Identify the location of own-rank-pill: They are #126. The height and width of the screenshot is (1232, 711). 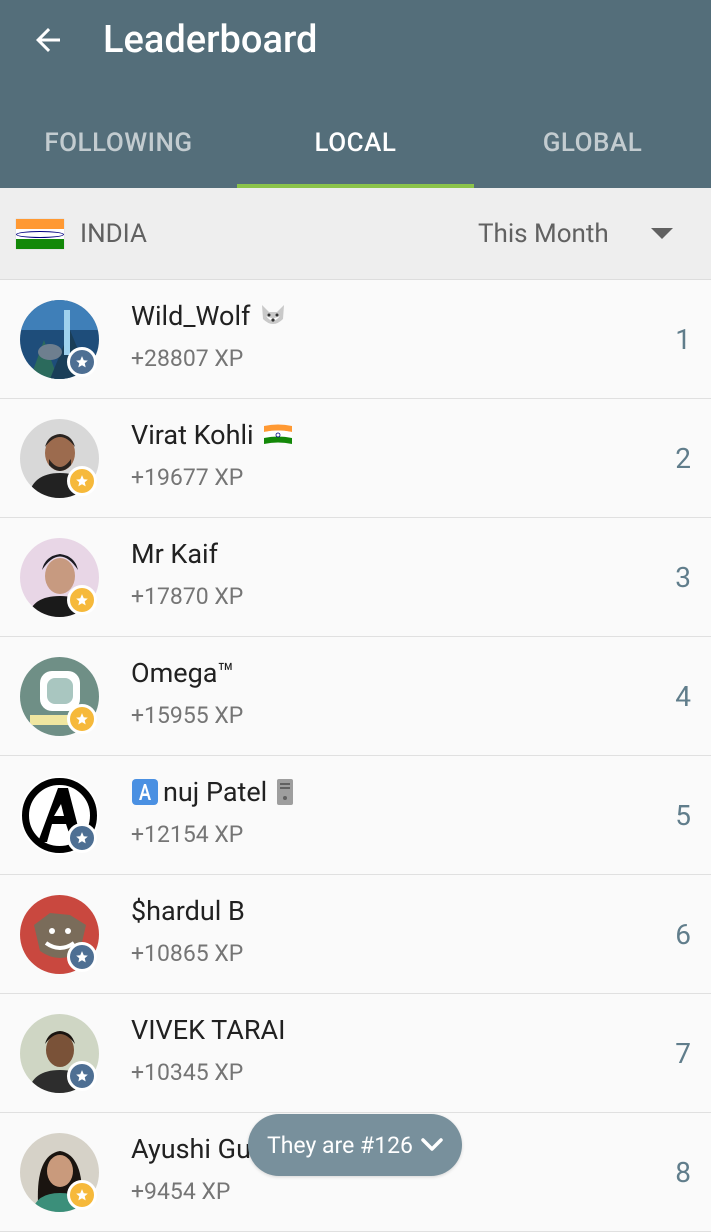
(355, 1145).